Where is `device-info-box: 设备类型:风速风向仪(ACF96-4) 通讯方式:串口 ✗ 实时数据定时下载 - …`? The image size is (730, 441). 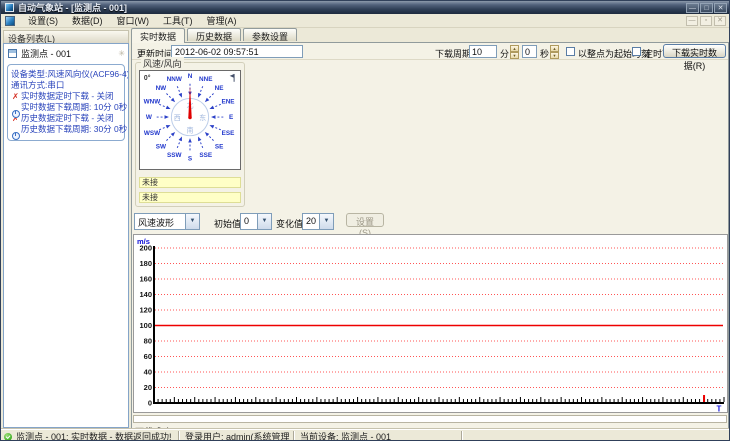
device-info-box: 设备类型:风速风向仪(ACF96-4) 通讯方式:串口 ✗ 实时数据定时下载 - … is located at coordinates (68, 102).